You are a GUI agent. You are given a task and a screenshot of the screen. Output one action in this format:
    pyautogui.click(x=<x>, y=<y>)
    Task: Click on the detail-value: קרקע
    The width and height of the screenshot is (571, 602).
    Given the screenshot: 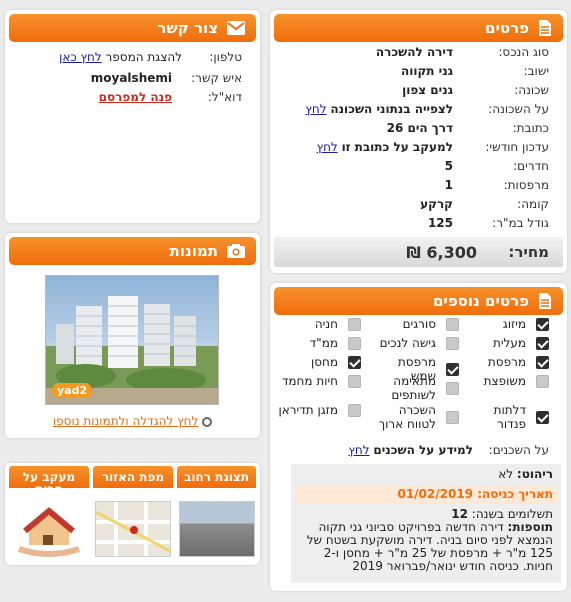 What is the action you would take?
    pyautogui.click(x=436, y=203)
    